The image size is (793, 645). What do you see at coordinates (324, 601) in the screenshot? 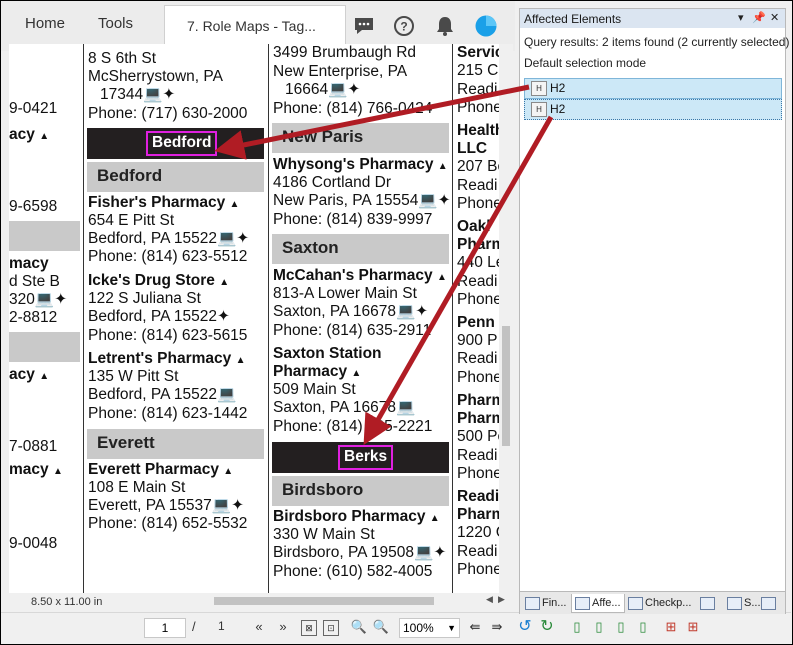
I see `horizontal-scroll-thumb` at bounding box center [324, 601].